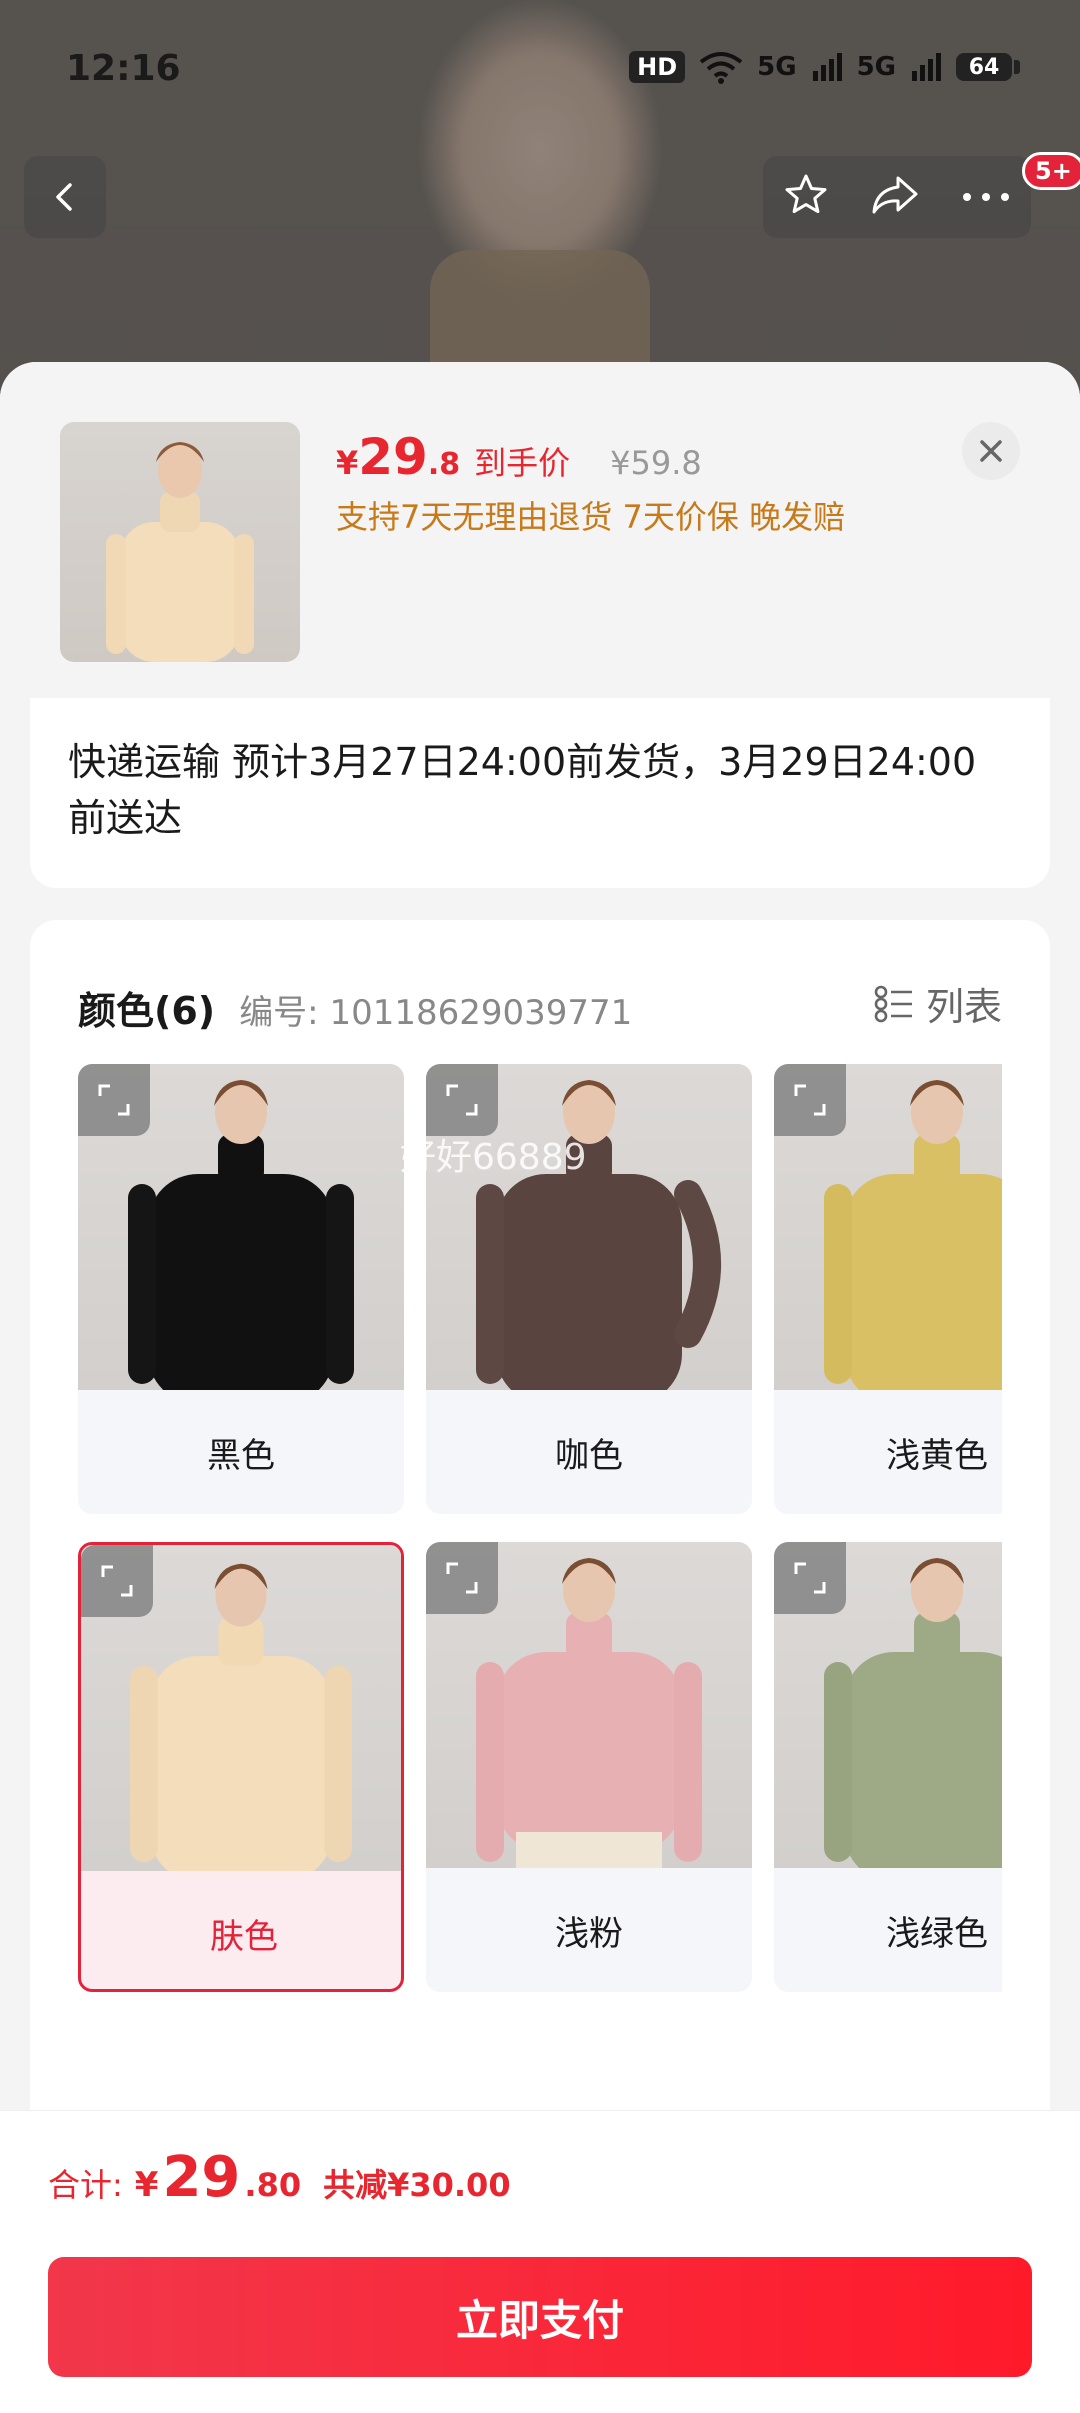 This screenshot has width=1080, height=2413. I want to click on final-price: ¥29.8, so click(398, 457).